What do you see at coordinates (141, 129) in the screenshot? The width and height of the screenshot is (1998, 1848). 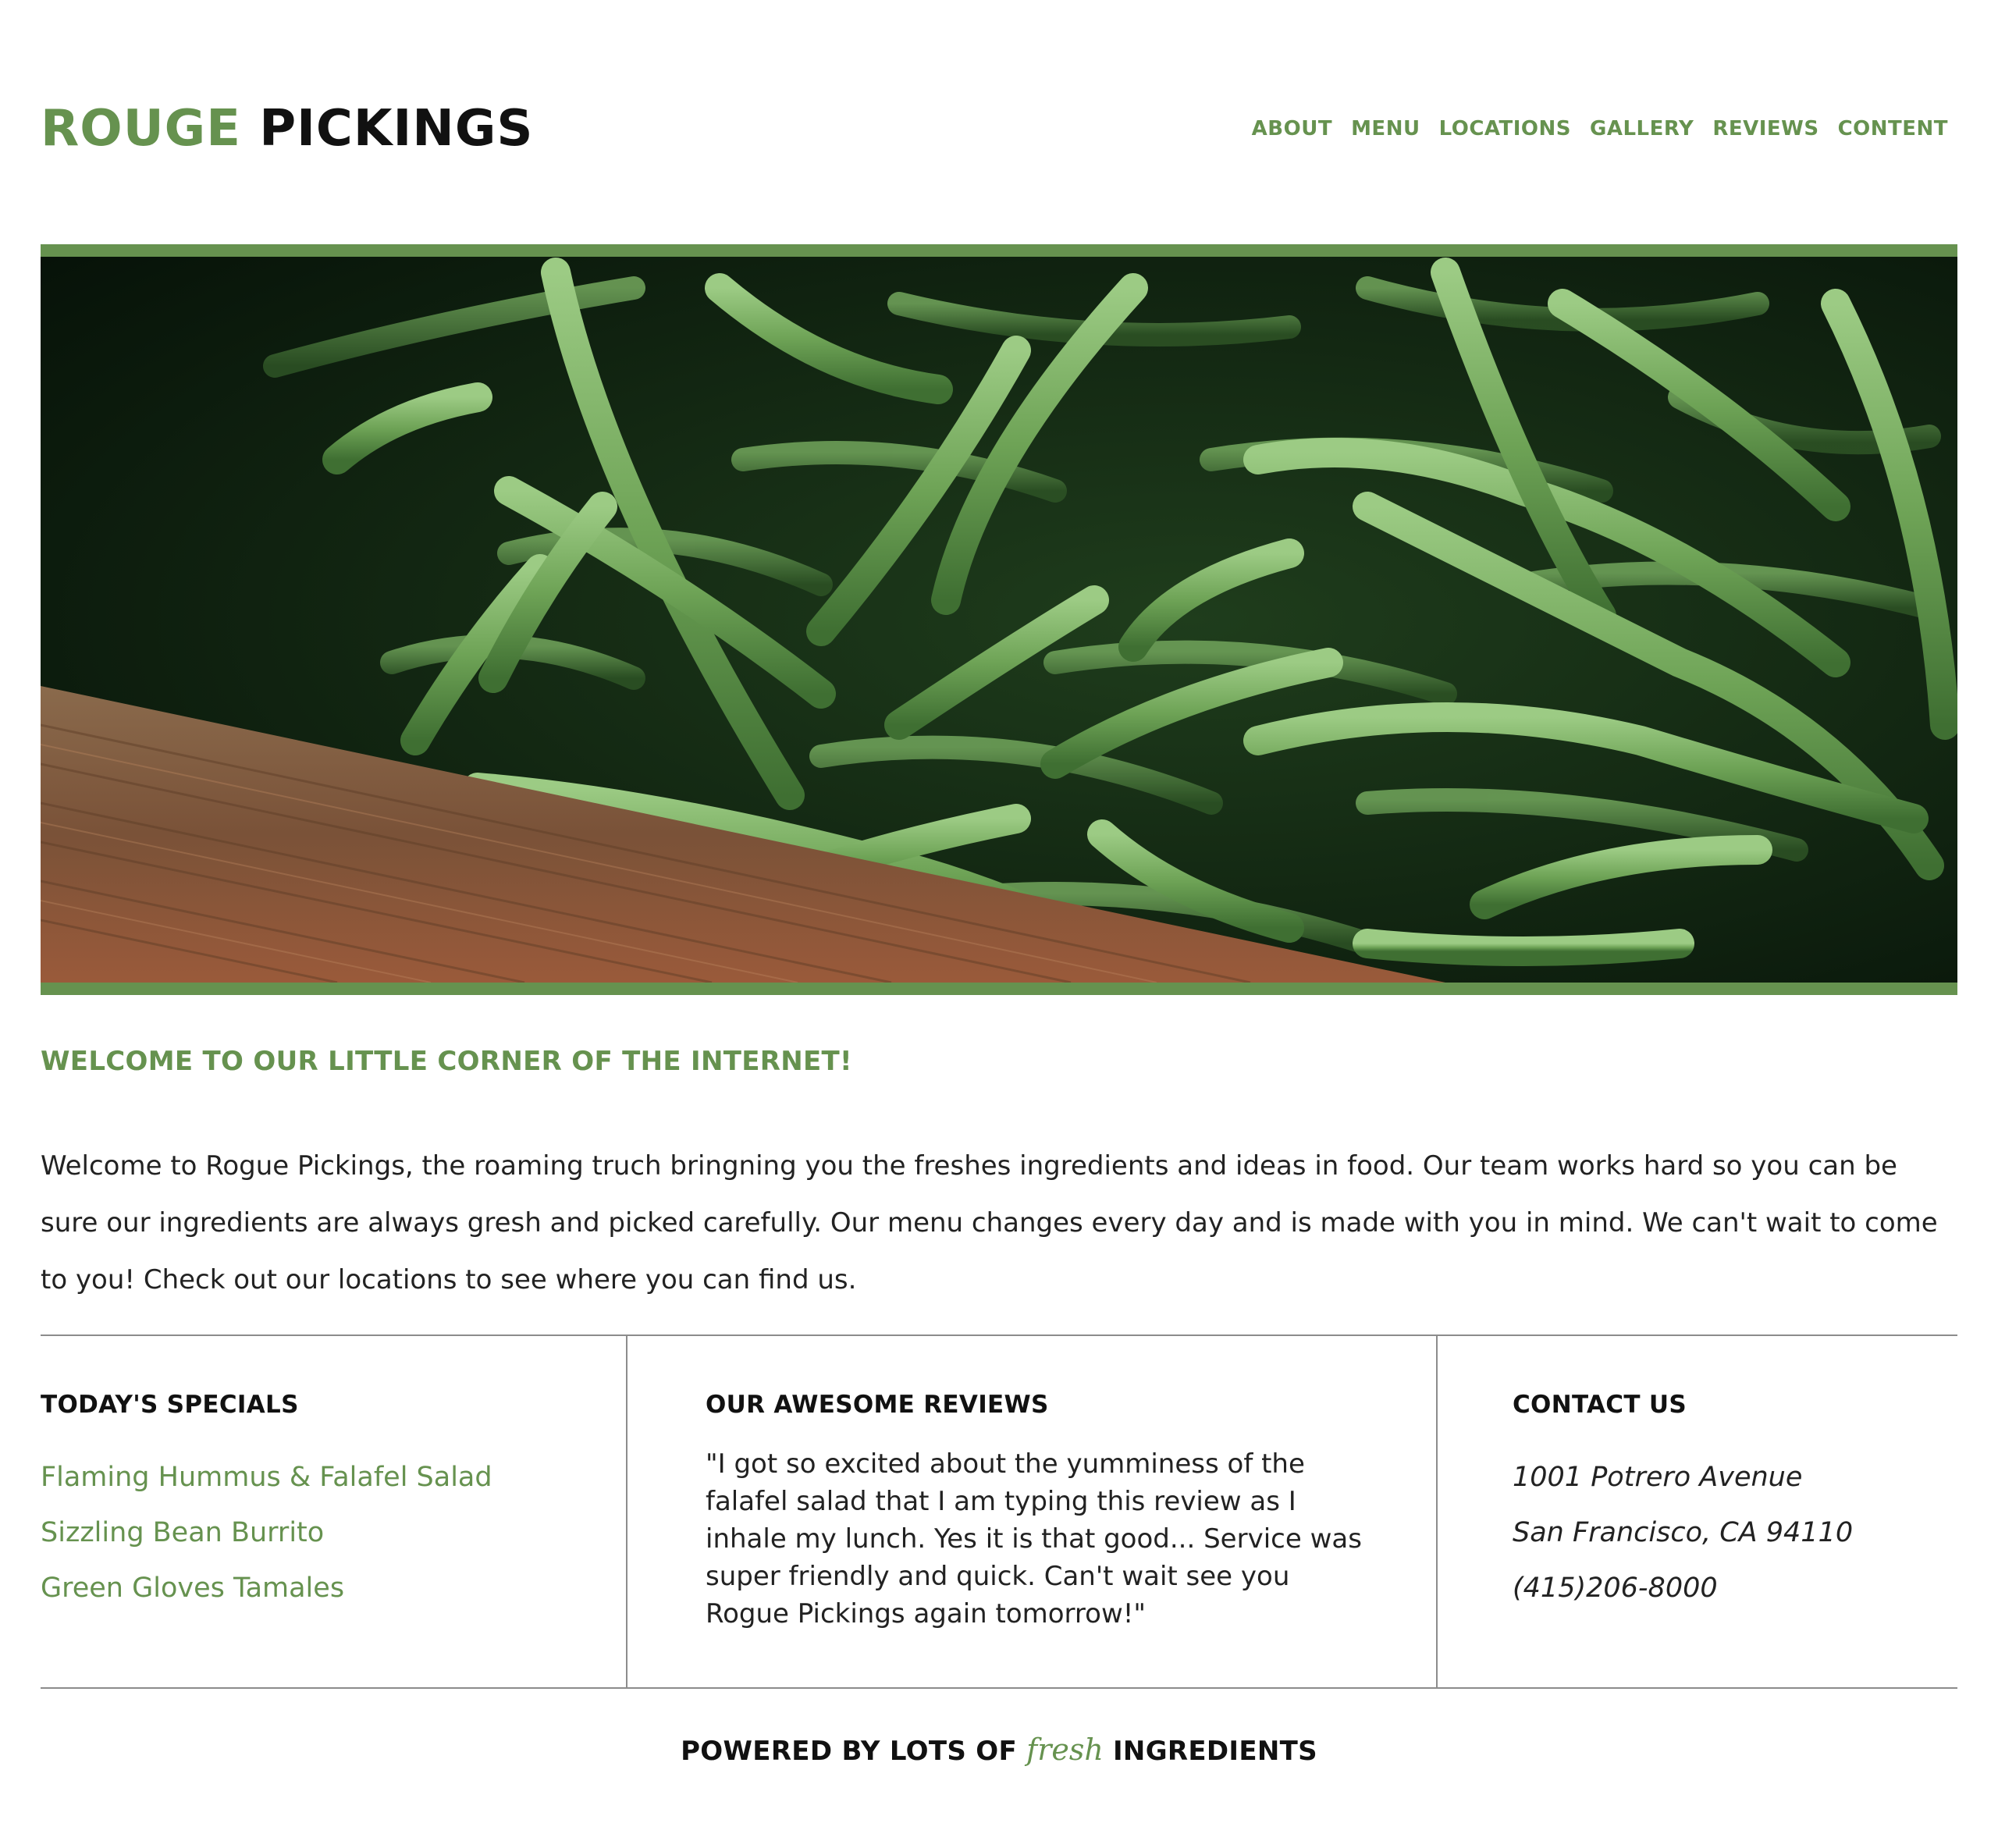 I see `logo-word-rouge: ROUGE` at bounding box center [141, 129].